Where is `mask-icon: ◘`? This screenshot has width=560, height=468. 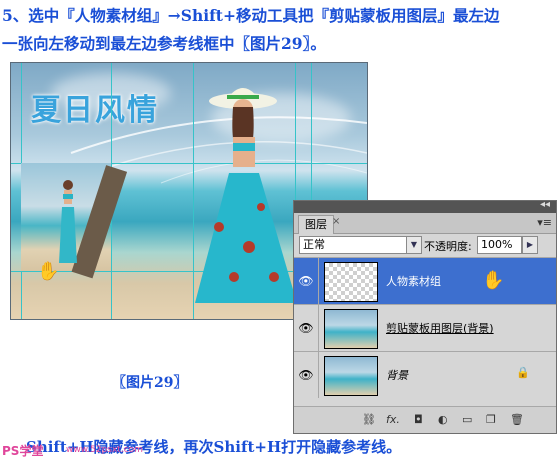
mask-icon: ◘ is located at coordinates (418, 419).